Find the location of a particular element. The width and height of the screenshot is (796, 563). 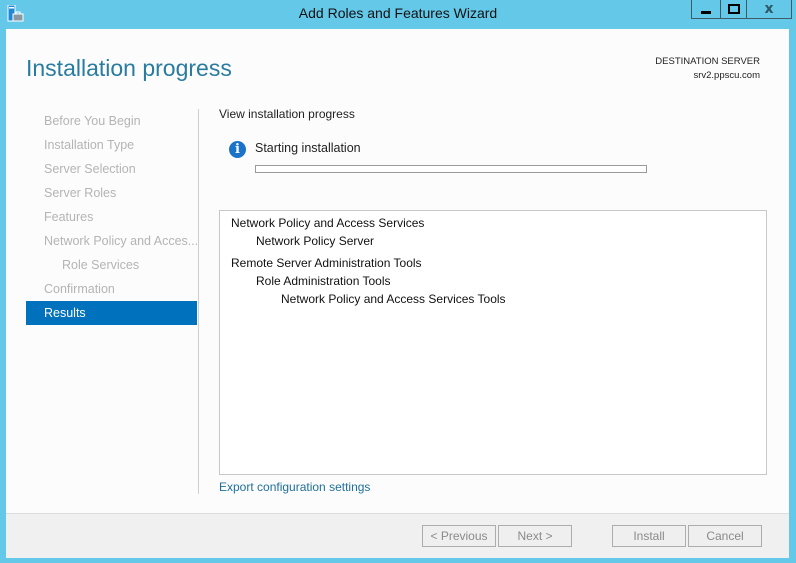

nav-item-features: Features is located at coordinates (111, 217).